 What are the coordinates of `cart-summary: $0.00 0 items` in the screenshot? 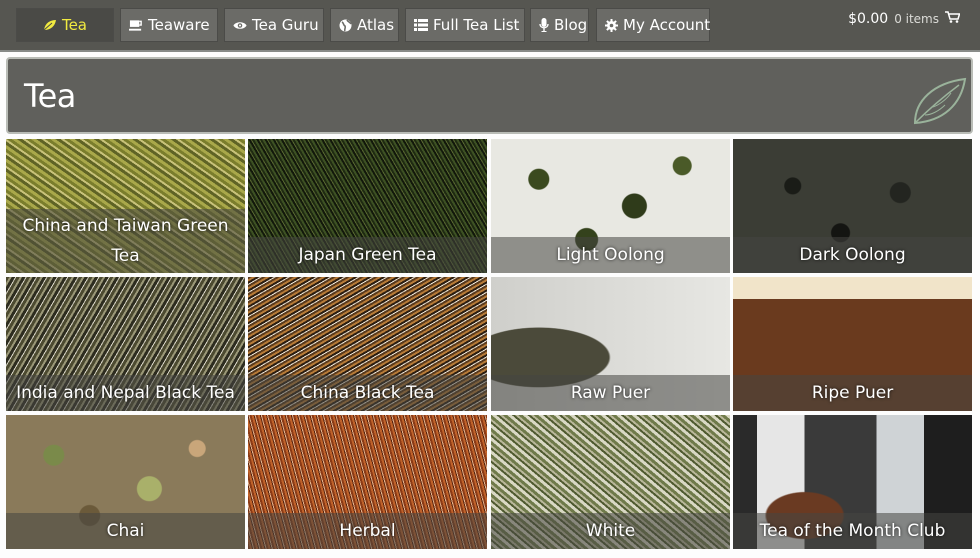 It's located at (904, 19).